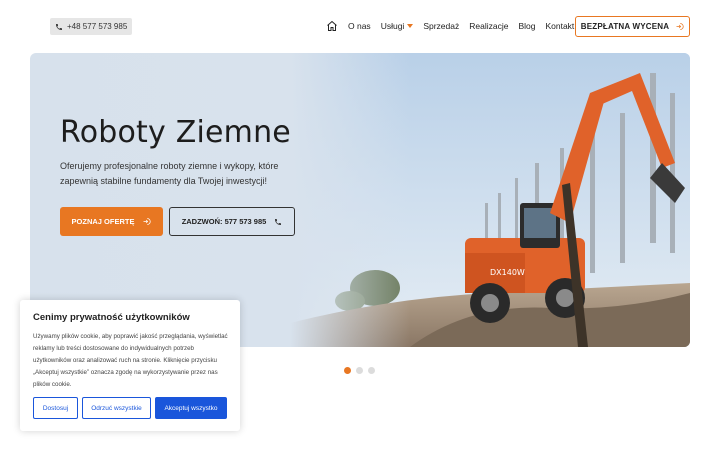 The height and width of the screenshot is (450, 720). What do you see at coordinates (410, 26) in the screenshot?
I see `chevron-down-icon` at bounding box center [410, 26].